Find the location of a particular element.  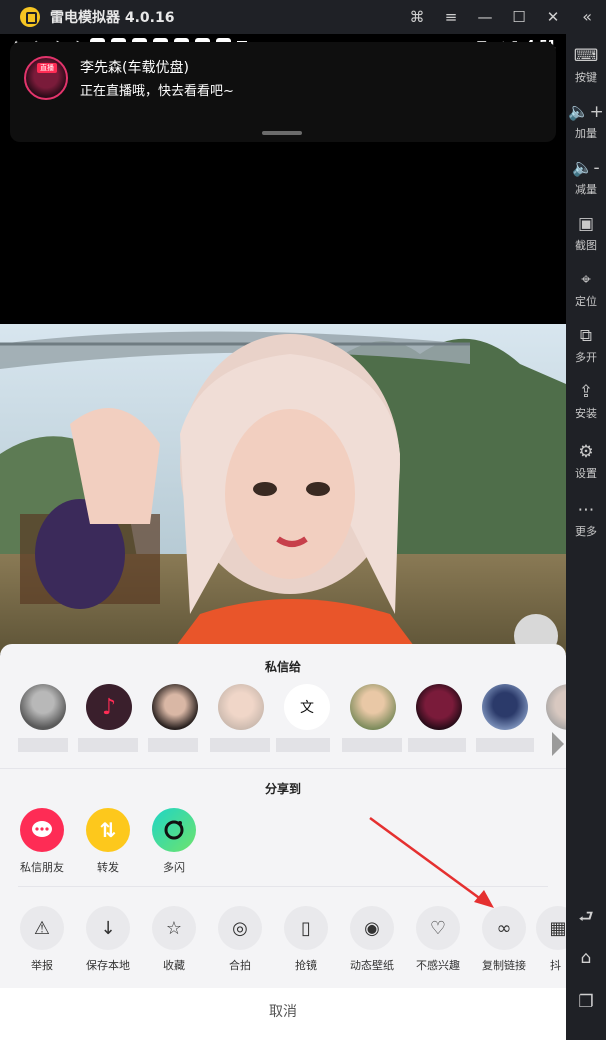

screenshot-icon: ▣ is located at coordinates (586, 224).